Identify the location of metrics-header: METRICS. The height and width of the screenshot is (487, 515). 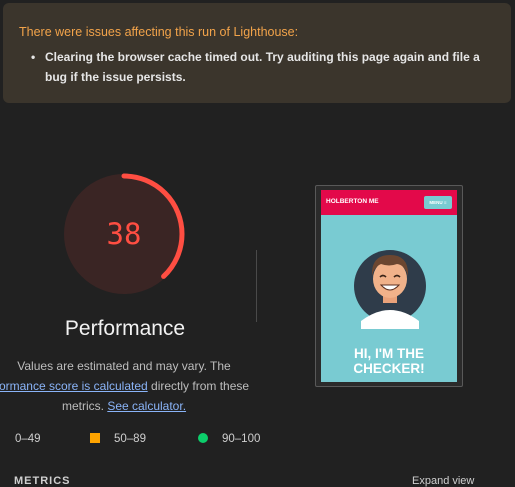
(42, 481).